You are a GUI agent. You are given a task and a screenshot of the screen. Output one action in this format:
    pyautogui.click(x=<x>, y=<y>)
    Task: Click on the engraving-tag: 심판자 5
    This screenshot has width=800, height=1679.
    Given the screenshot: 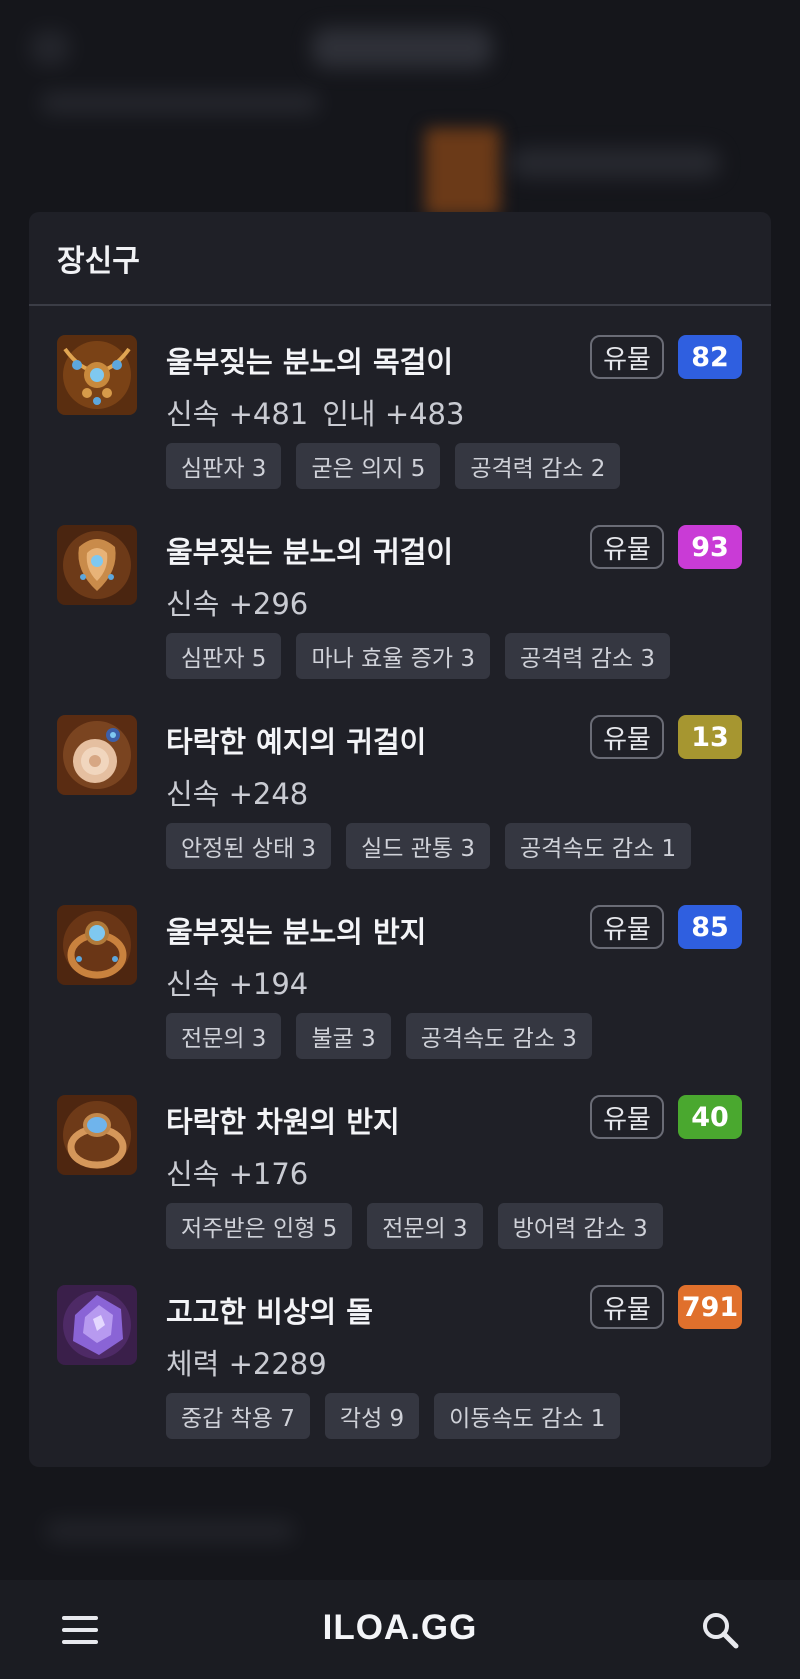 What is the action you would take?
    pyautogui.click(x=224, y=656)
    